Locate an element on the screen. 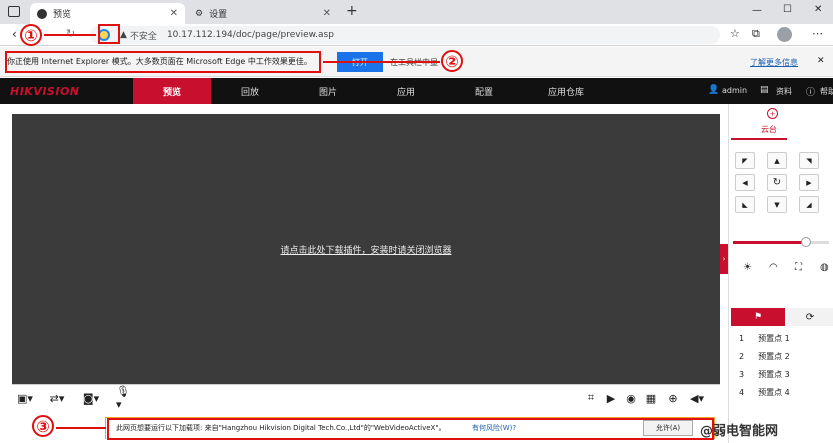 This screenshot has width=833, height=443. window-menu-icon is located at coordinates (14, 11).